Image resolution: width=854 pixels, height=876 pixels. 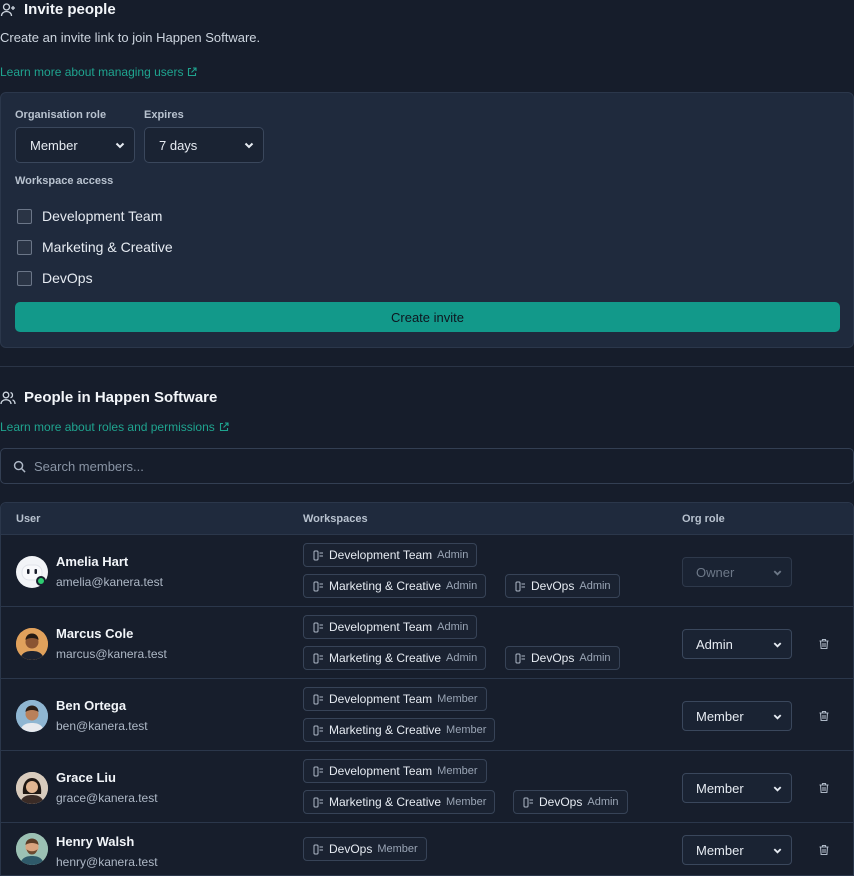 I want to click on workspace-checkbox-development-team: Development Team, so click(x=89, y=216).